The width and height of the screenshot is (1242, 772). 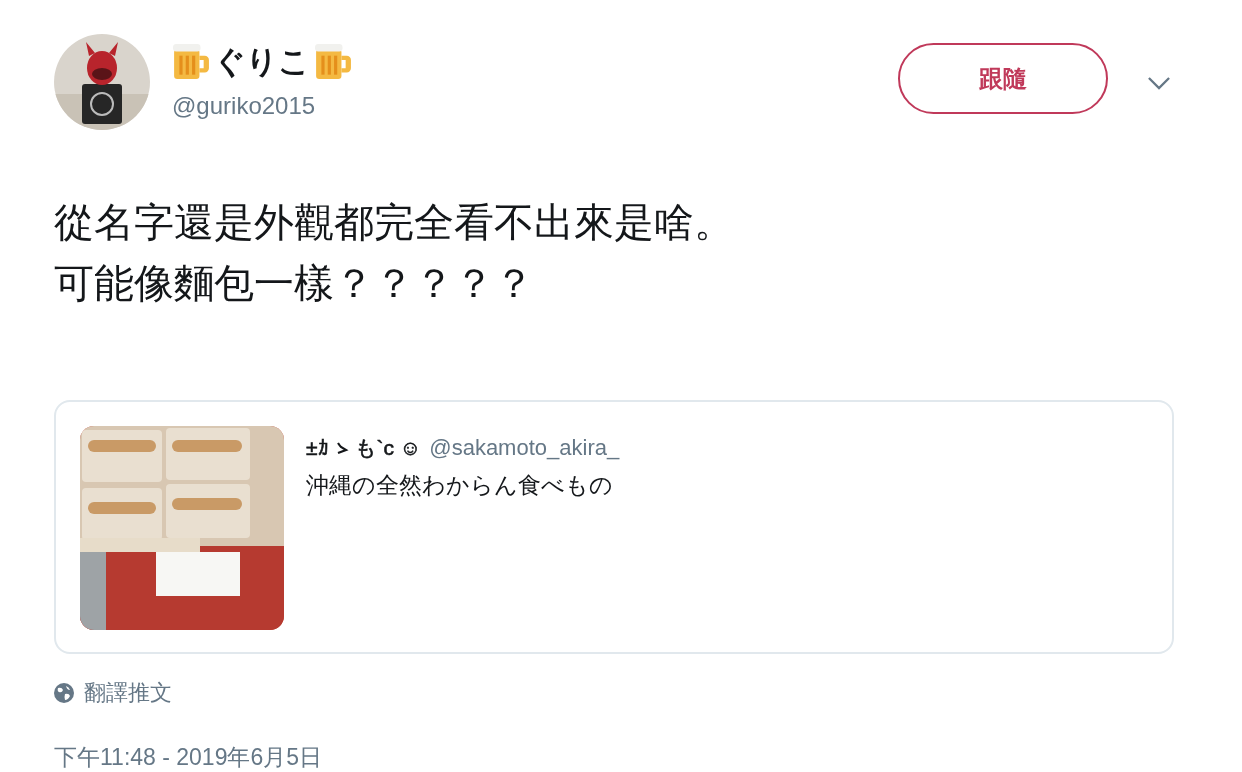 I want to click on chevron-down-icon, so click(x=1159, y=83).